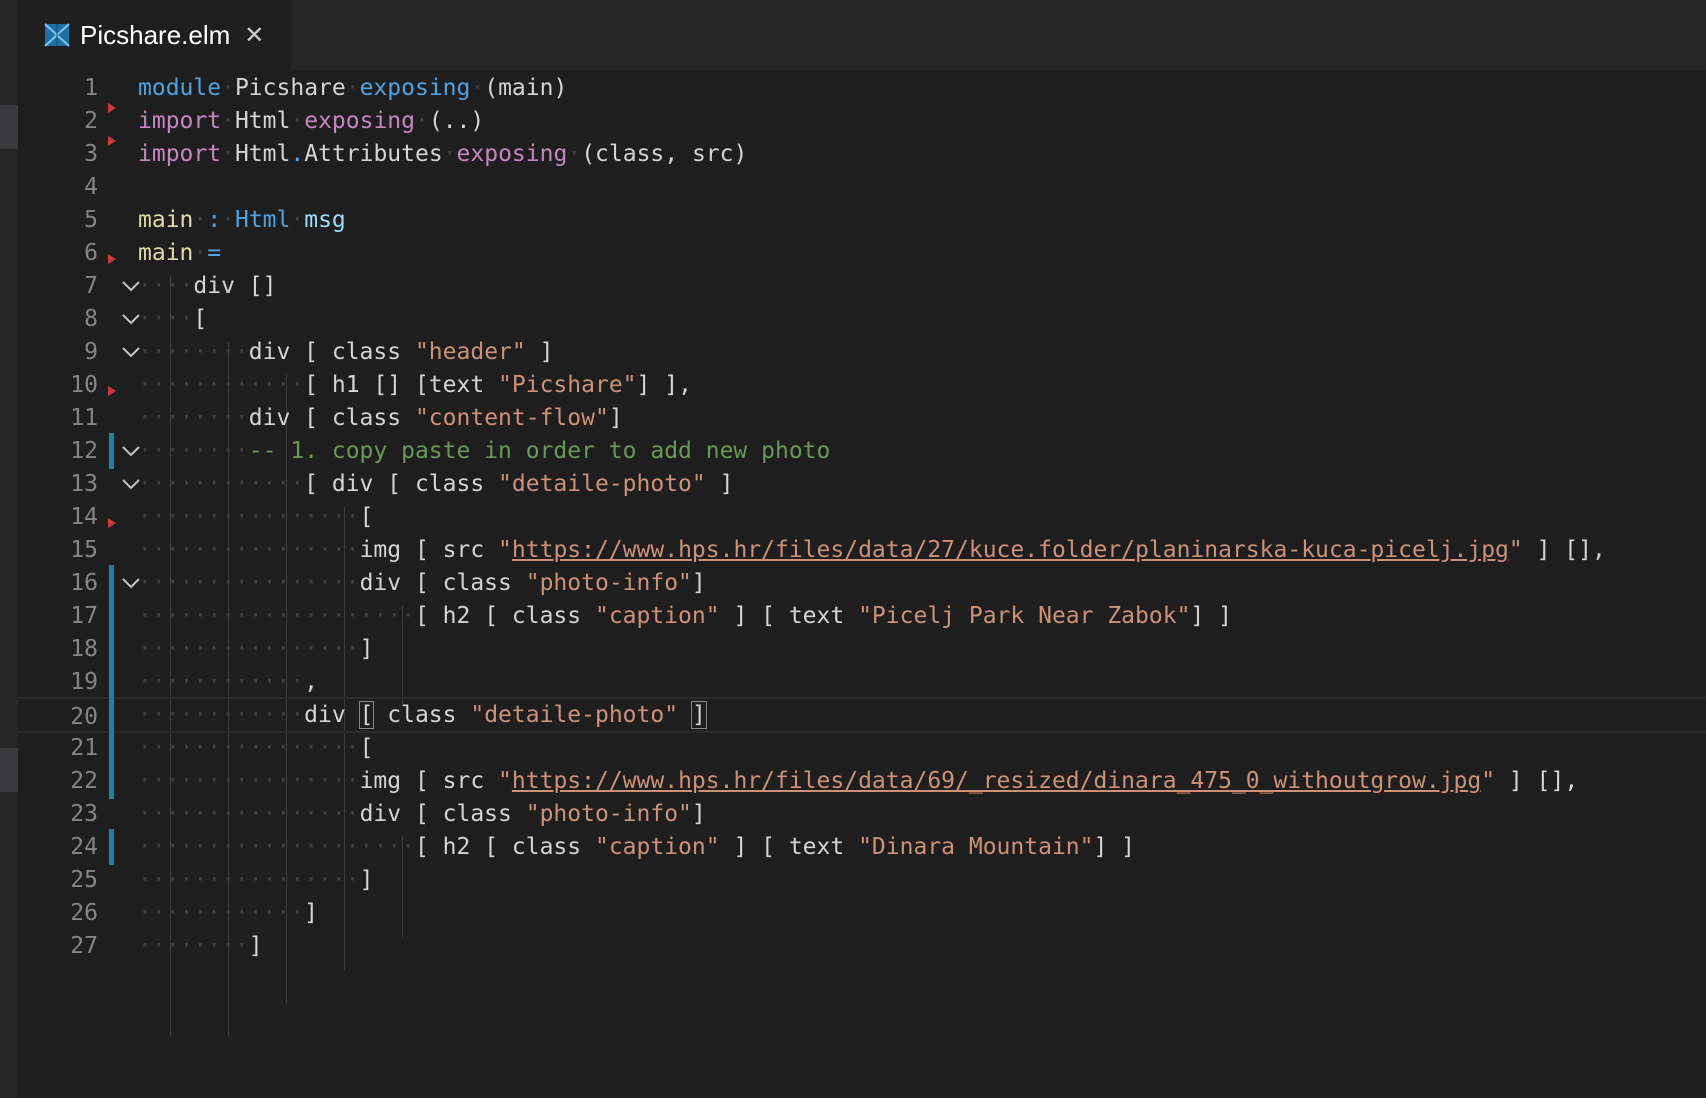 This screenshot has width=1706, height=1098. I want to click on line-number: 6, so click(91, 253).